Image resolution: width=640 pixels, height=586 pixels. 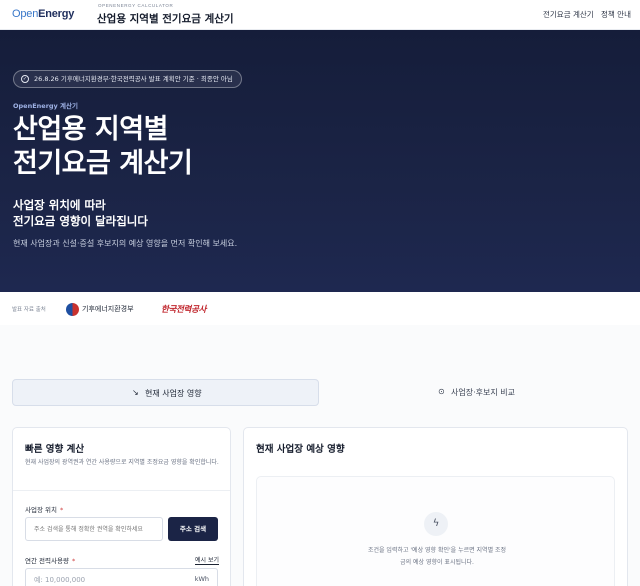 What do you see at coordinates (45, 106) in the screenshot?
I see `hero-eyebrow: OpenEnergy 계산기` at bounding box center [45, 106].